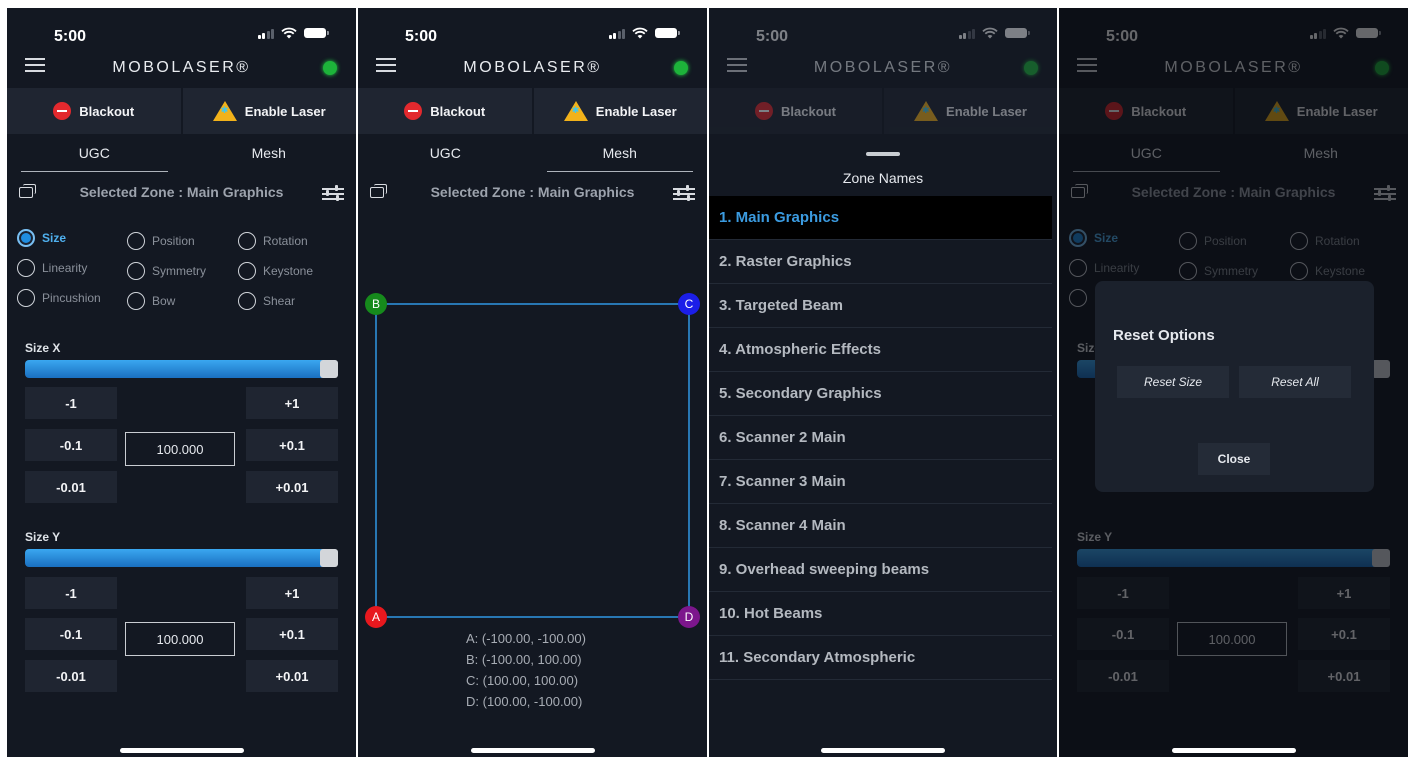  I want to click on tab-ugc: UGC, so click(94, 154).